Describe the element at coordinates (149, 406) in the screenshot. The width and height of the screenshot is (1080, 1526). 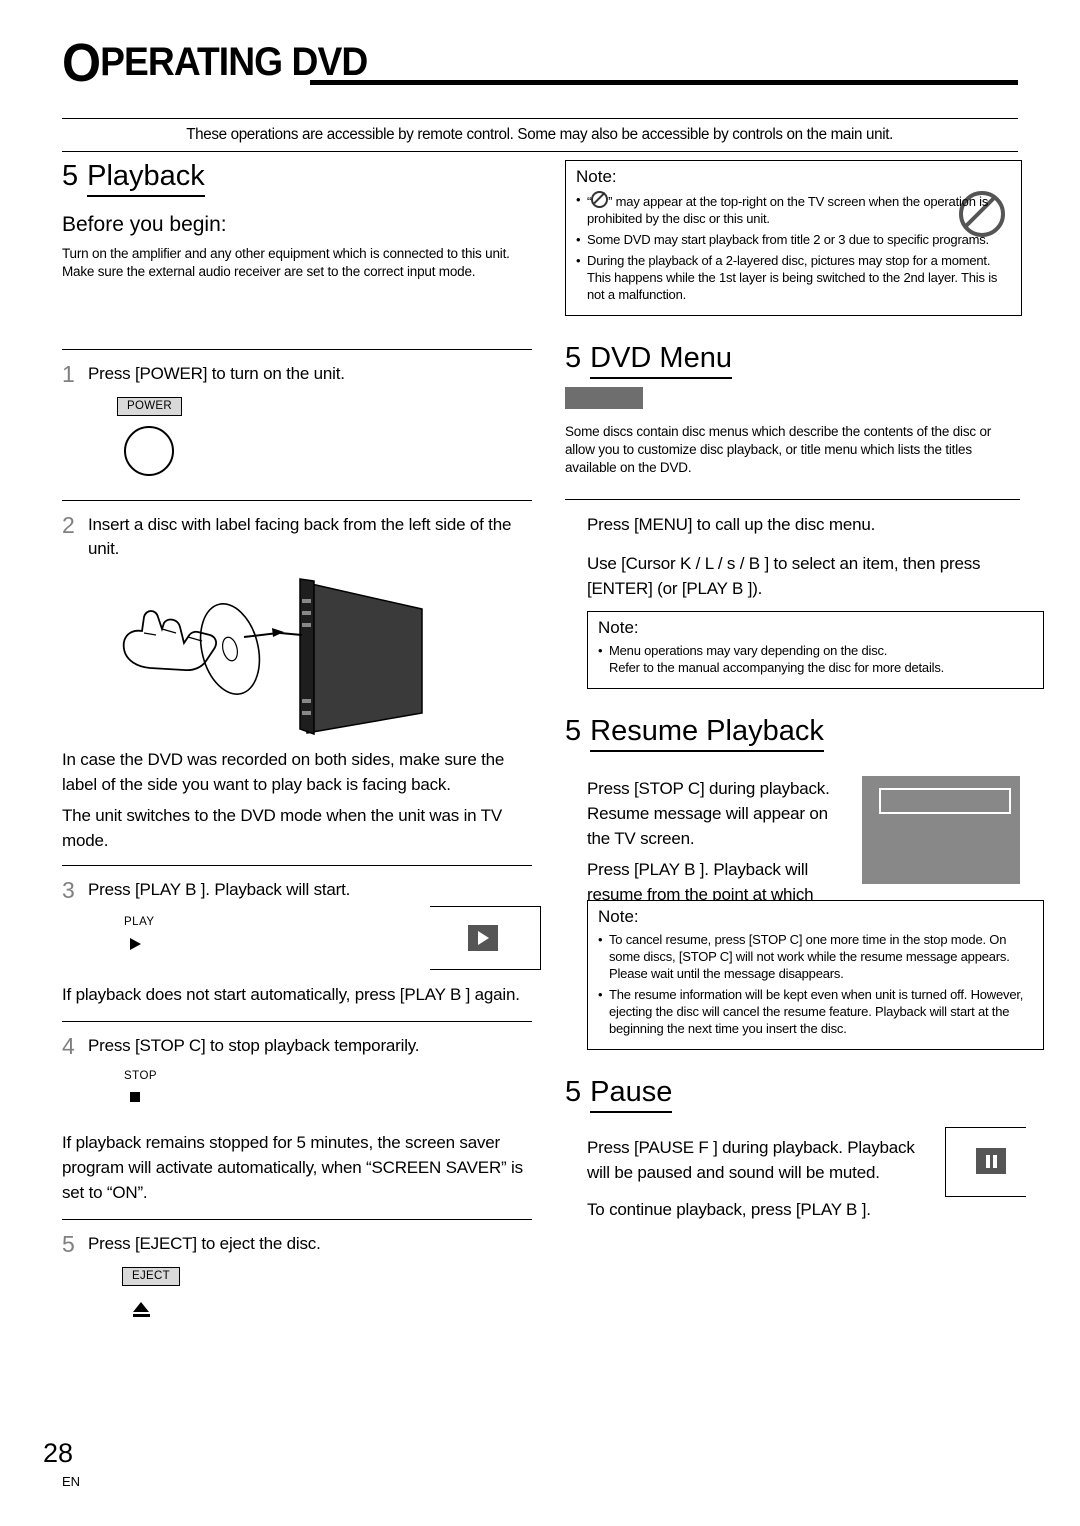
I see `power-keycap: POWER` at that location.